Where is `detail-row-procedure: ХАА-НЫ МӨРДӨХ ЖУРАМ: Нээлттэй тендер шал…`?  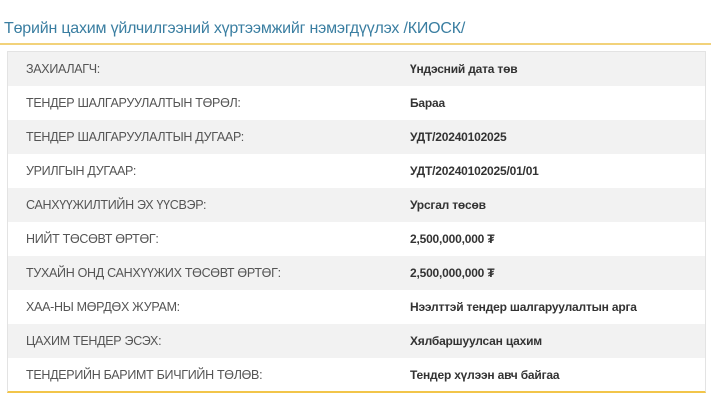
detail-row-procedure: ХАА-НЫ МӨРДӨХ ЖУРАМ: Нээлттэй тендер шал… is located at coordinates (356, 307).